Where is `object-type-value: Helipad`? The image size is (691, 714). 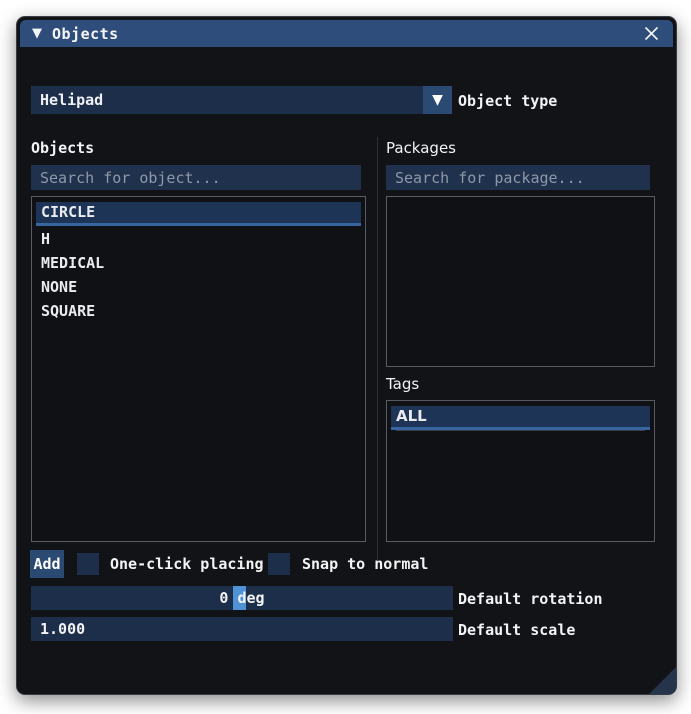
object-type-value: Helipad is located at coordinates (72, 100).